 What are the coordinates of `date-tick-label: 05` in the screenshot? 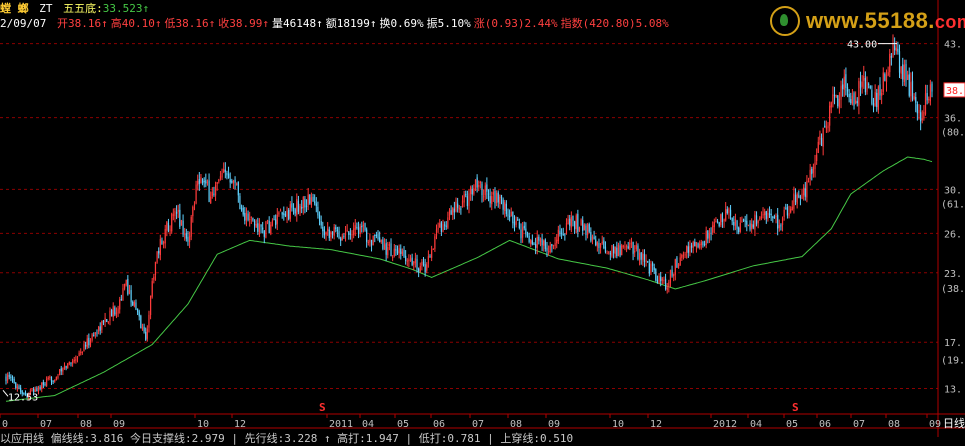 It's located at (792, 424).